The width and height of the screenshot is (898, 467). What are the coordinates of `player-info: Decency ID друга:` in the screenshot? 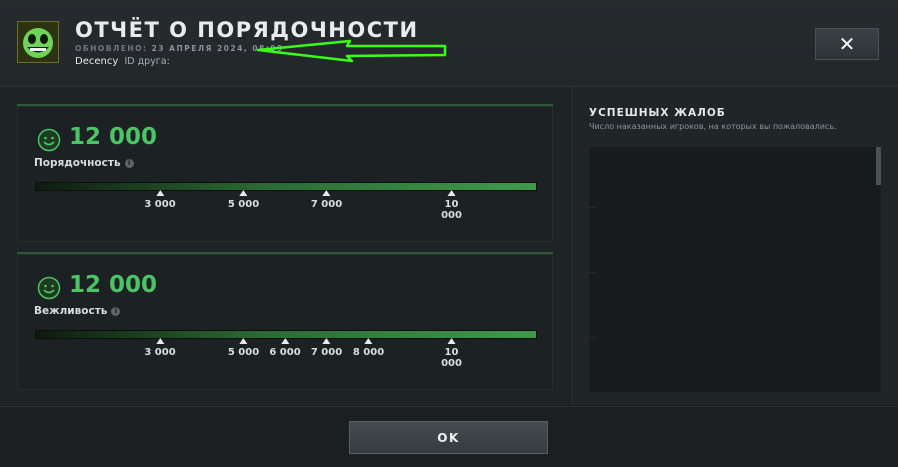 It's located at (122, 61).